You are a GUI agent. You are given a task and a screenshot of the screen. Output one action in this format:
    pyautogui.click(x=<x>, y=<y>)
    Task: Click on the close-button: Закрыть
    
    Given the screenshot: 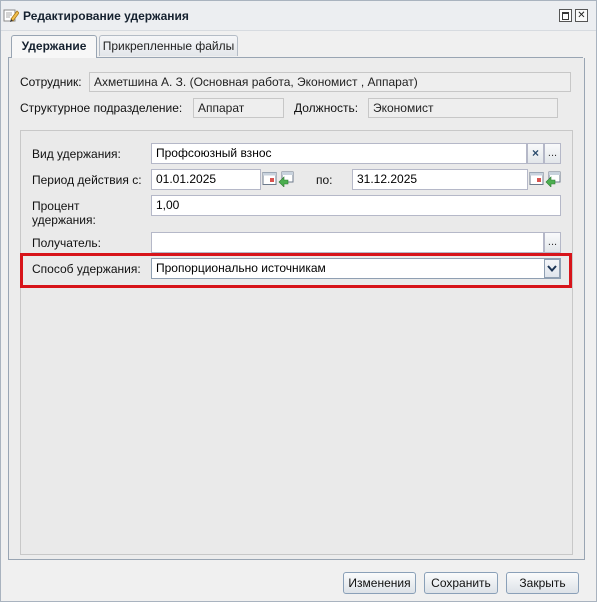 What is the action you would take?
    pyautogui.click(x=542, y=583)
    